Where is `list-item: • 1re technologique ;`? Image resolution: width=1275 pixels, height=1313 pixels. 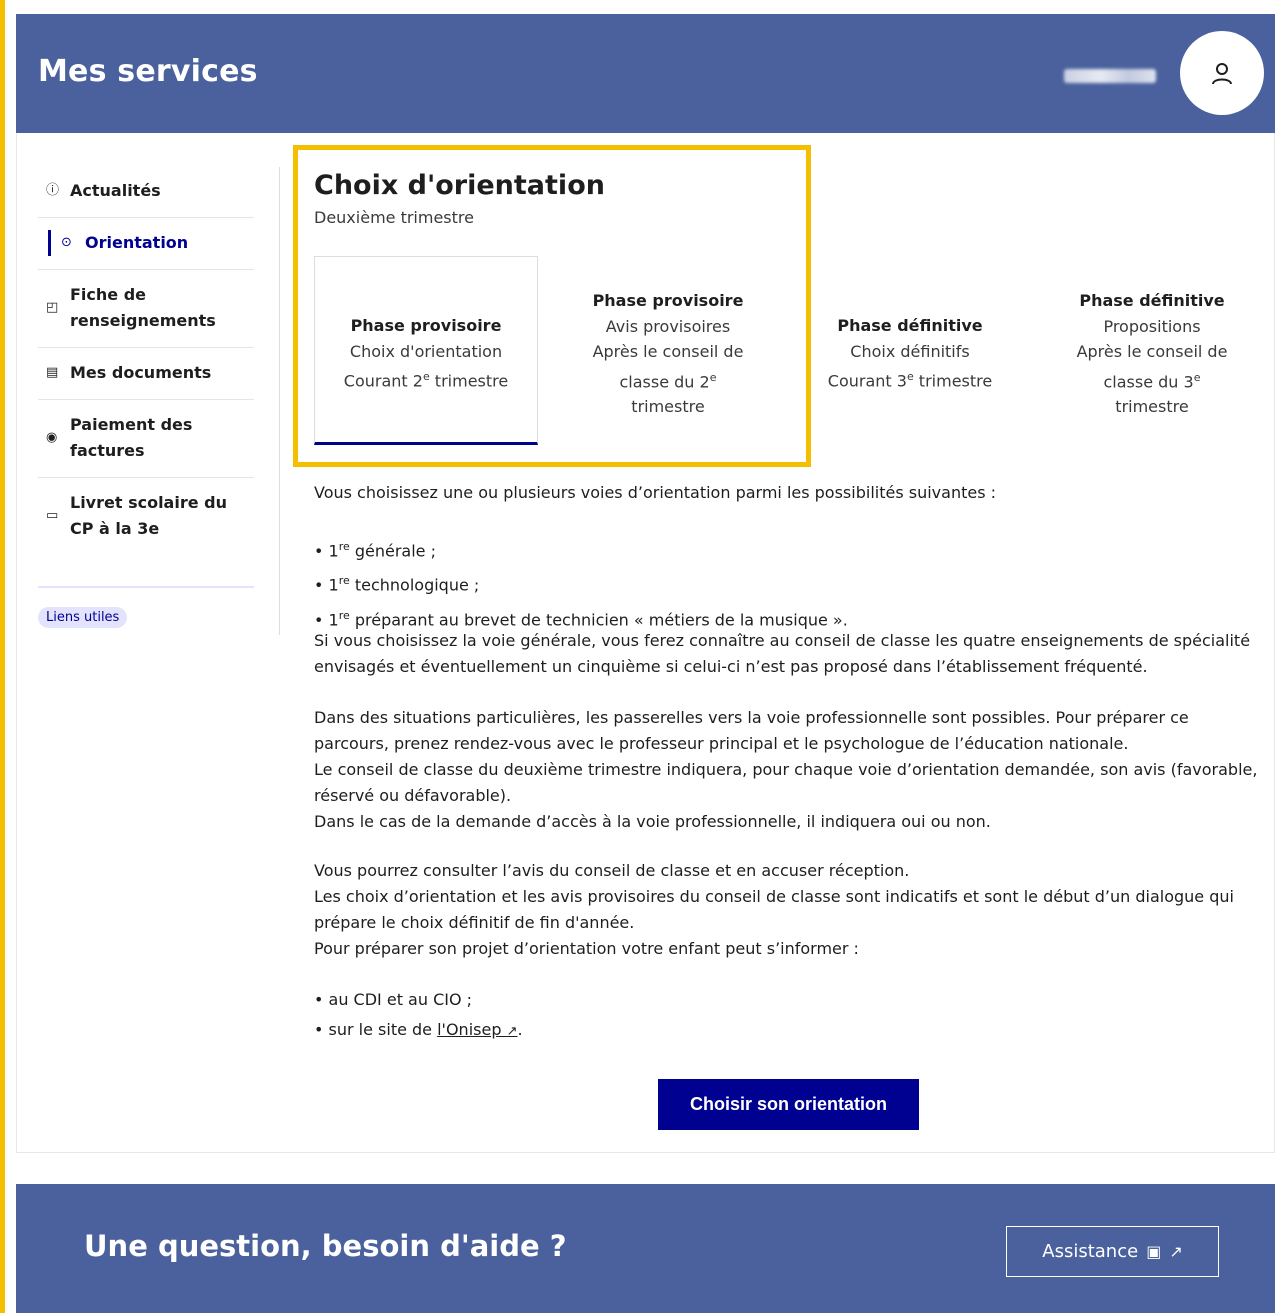
list-item: • 1re technologique ; is located at coordinates (397, 584).